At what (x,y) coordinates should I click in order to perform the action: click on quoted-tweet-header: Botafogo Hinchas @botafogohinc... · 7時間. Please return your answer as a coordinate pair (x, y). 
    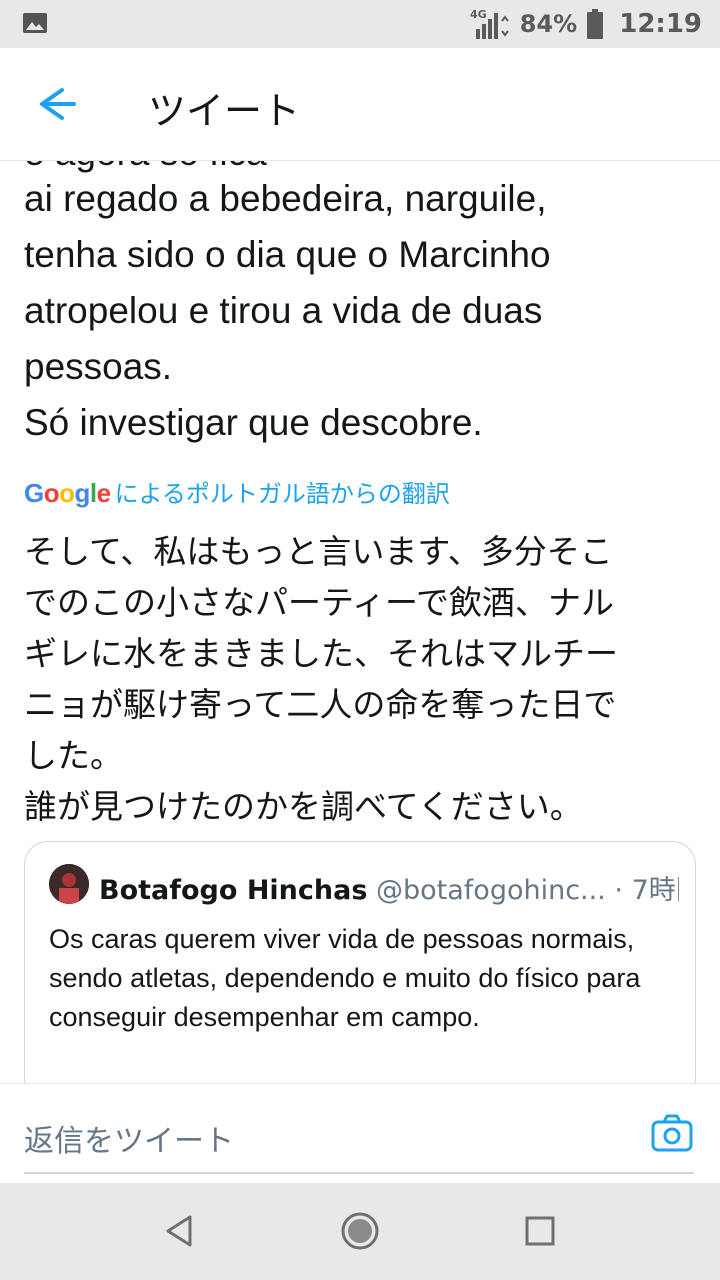
    Looking at the image, I should click on (389, 887).